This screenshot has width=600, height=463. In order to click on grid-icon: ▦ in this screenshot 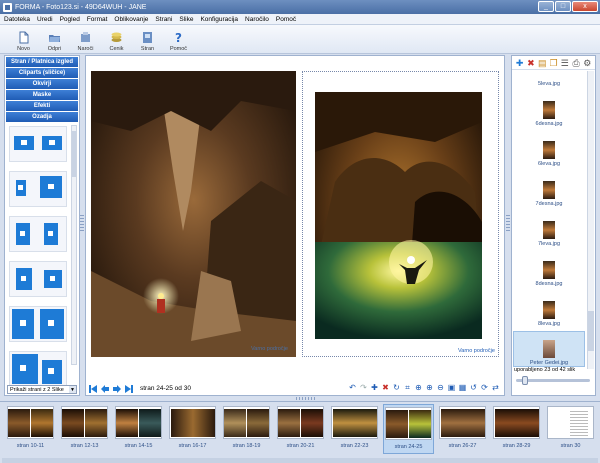, I will do `click(462, 387)`.